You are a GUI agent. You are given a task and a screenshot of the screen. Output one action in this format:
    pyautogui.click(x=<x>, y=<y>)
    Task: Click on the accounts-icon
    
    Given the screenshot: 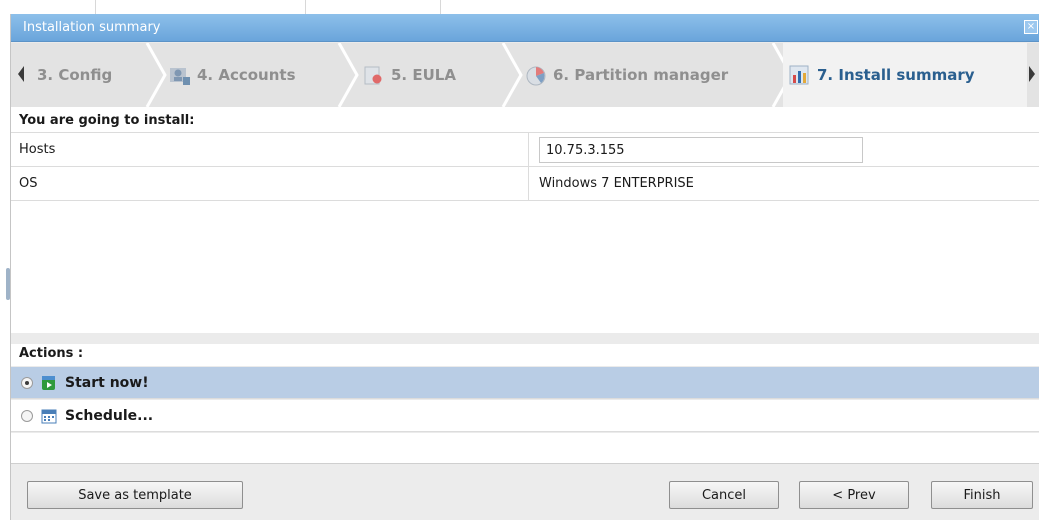 What is the action you would take?
    pyautogui.click(x=180, y=75)
    